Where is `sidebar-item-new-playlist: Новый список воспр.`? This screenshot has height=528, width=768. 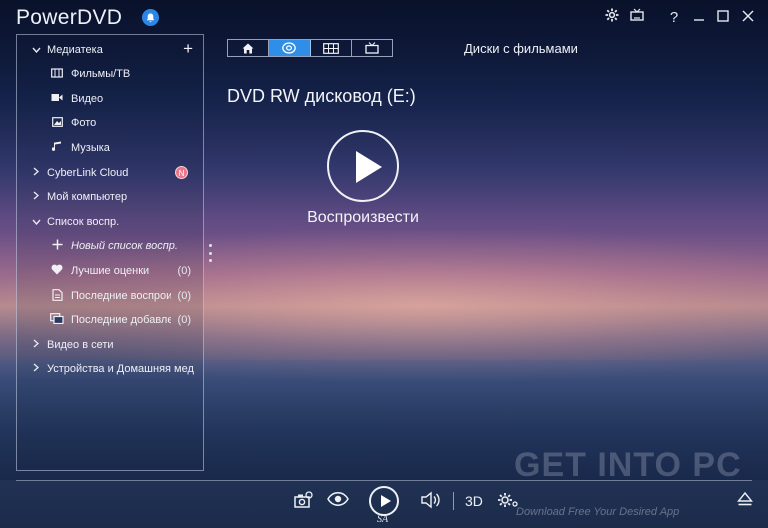
sidebar-item-new-playlist: Новый список воспр. is located at coordinates (110, 246).